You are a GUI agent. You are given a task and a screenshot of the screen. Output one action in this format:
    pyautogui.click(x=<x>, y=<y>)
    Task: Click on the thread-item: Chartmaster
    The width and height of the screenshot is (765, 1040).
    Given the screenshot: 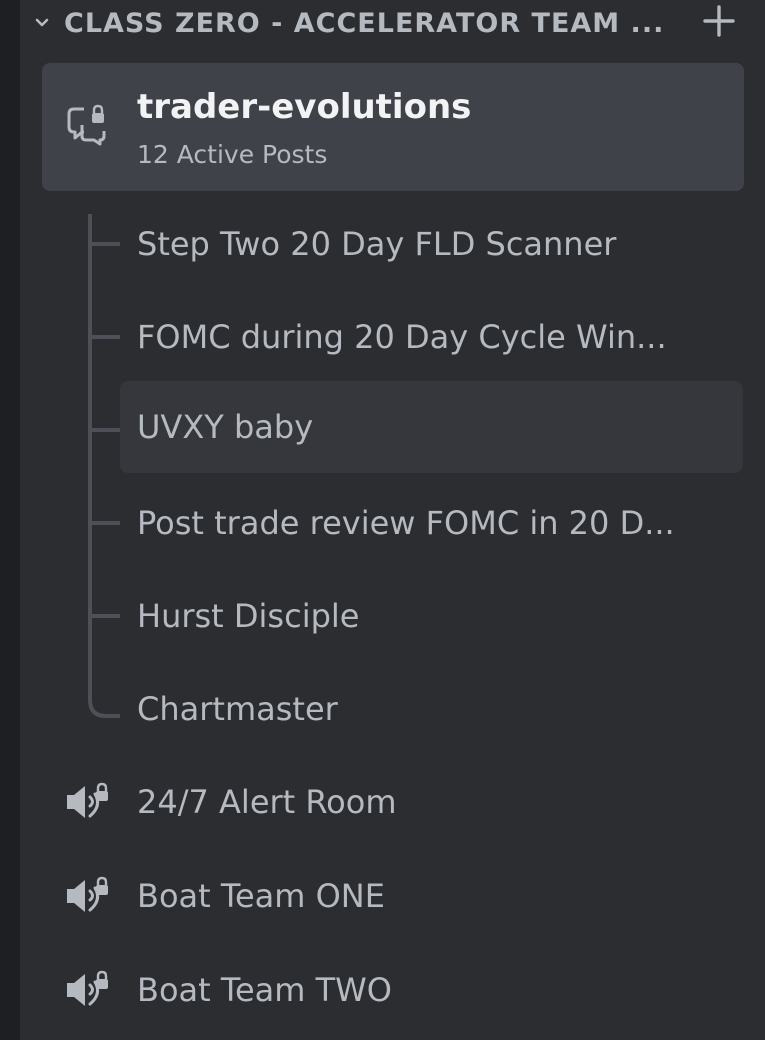 What is the action you would take?
    pyautogui.click(x=431, y=709)
    